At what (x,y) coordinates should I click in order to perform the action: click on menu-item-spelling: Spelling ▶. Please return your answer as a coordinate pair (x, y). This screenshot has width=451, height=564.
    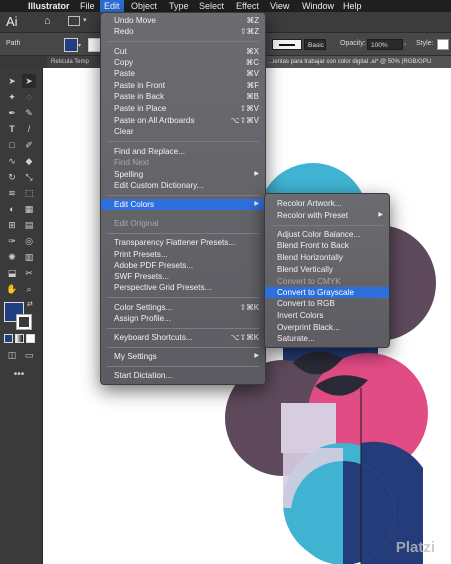
    Looking at the image, I should click on (183, 174).